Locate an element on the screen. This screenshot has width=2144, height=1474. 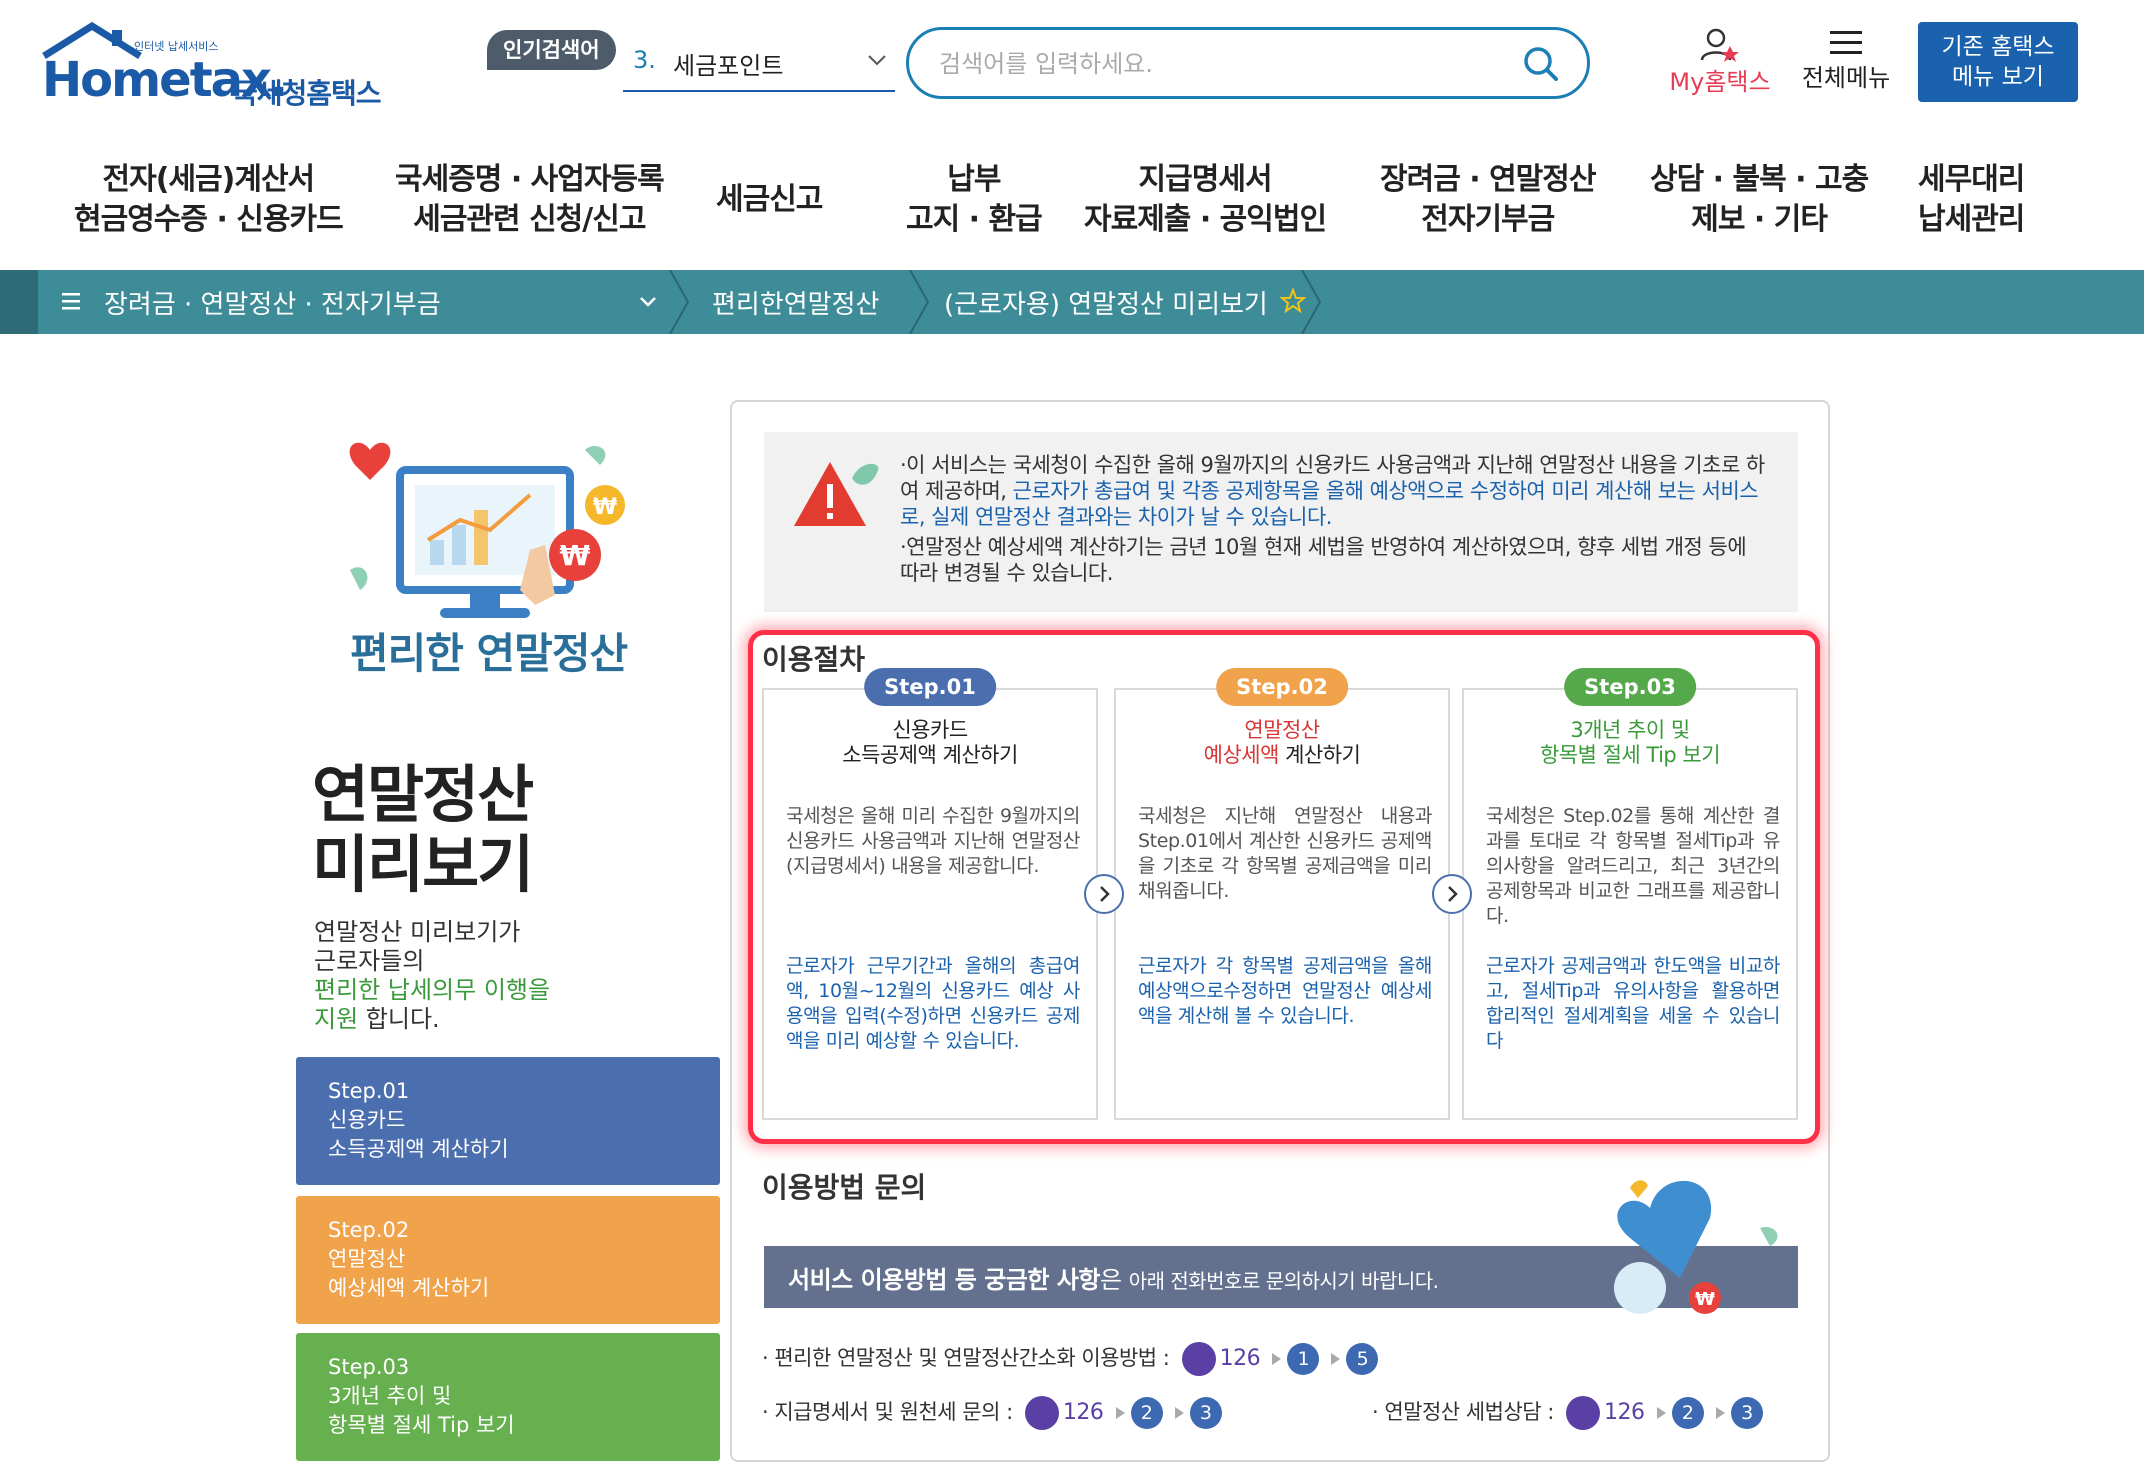
page-description: 연말정산 미리보기가 근로자들의 편리한 납세의무 이행을 지원 합니다. is located at coordinates (432, 975).